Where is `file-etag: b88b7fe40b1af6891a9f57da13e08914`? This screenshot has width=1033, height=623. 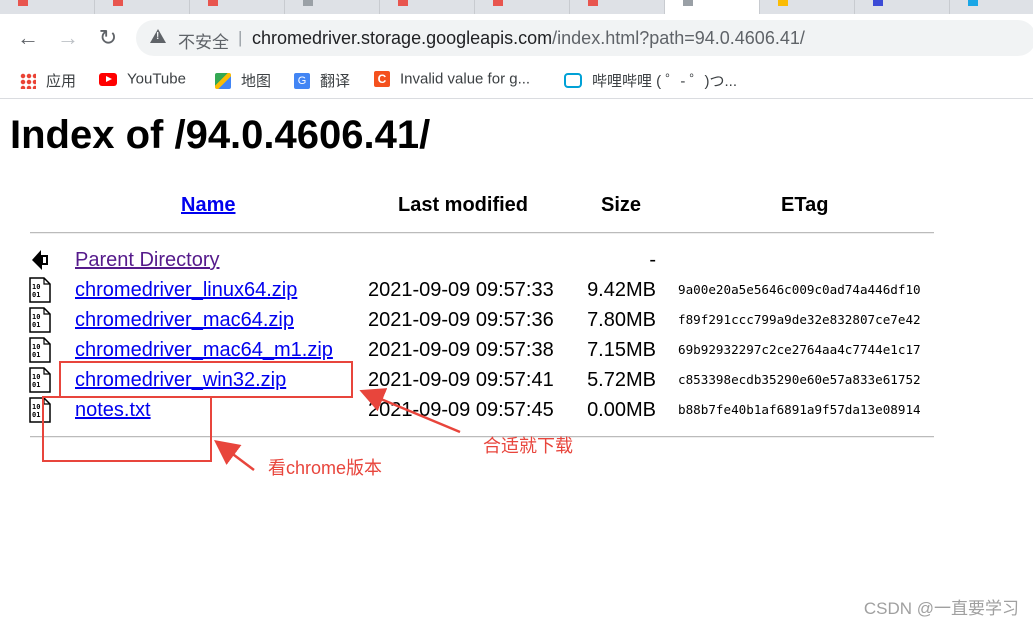
file-etag: b88b7fe40b1af6891a9f57da13e08914 is located at coordinates (799, 409).